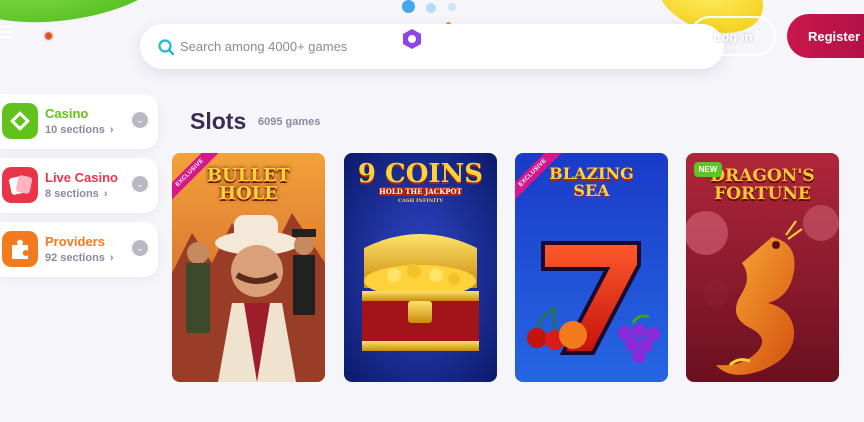 This screenshot has width=864, height=422. Describe the element at coordinates (733, 36) in the screenshot. I see `login-button: Log in` at that location.